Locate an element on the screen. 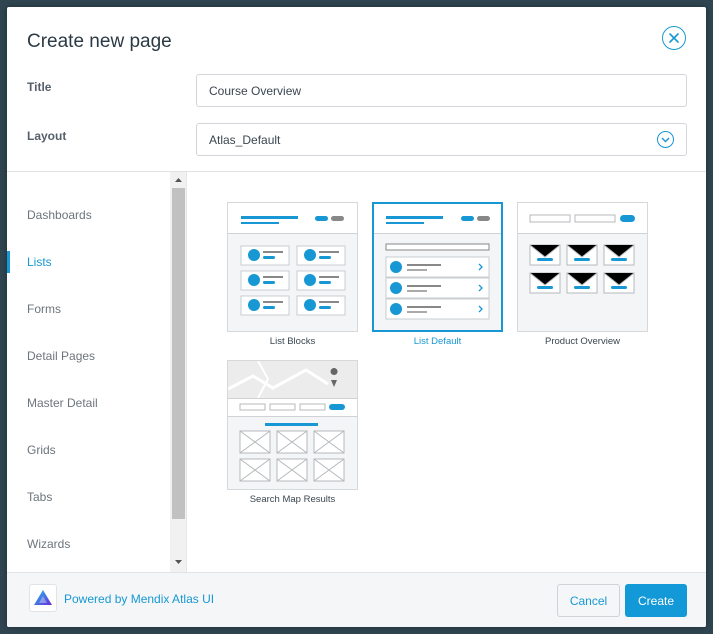 The height and width of the screenshot is (634, 713). close-icon is located at coordinates (674, 38).